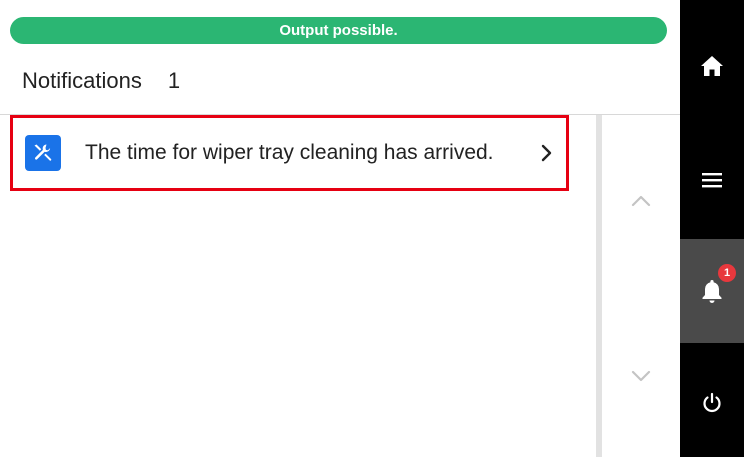 This screenshot has height=457, width=744. I want to click on status-bar: Output possible., so click(338, 30).